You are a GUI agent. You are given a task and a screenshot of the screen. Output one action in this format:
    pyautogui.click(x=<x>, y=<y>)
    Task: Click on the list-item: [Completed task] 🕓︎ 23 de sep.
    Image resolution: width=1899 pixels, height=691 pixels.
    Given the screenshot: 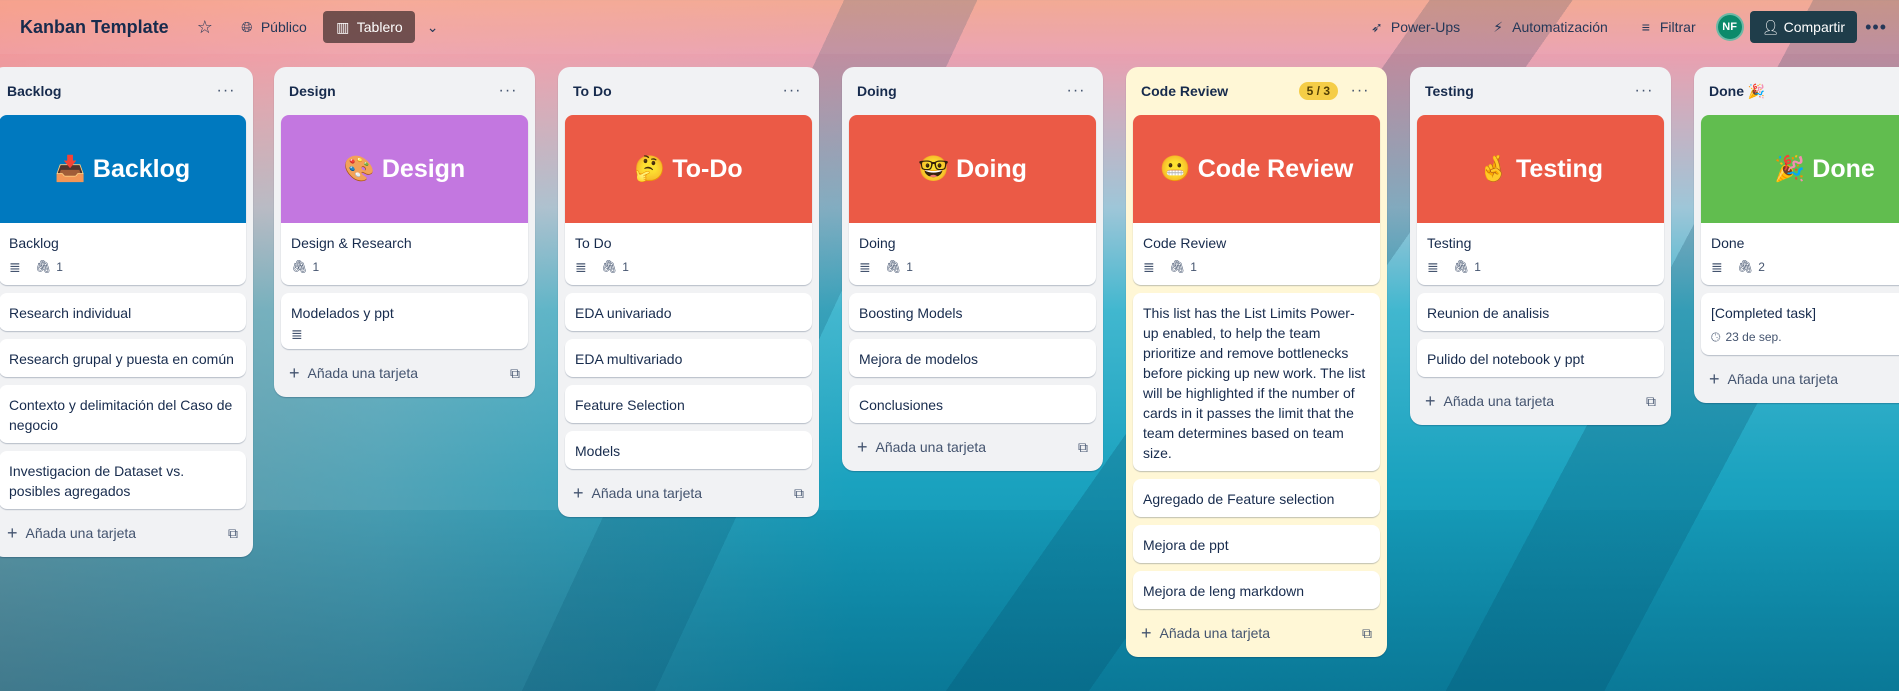 What is the action you would take?
    pyautogui.click(x=1800, y=324)
    